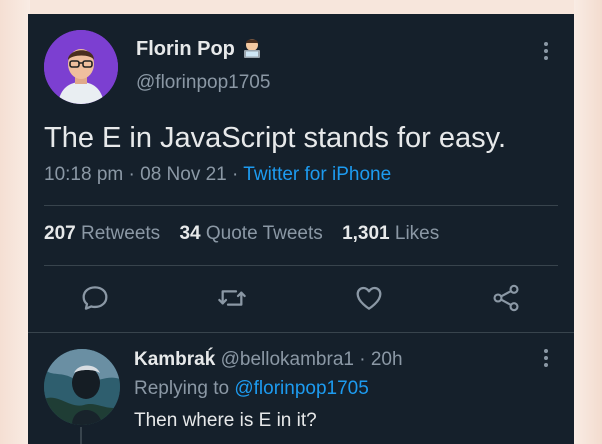 This screenshot has height=444, width=602. I want to click on retweets-stat: 207 Retweets, so click(102, 233).